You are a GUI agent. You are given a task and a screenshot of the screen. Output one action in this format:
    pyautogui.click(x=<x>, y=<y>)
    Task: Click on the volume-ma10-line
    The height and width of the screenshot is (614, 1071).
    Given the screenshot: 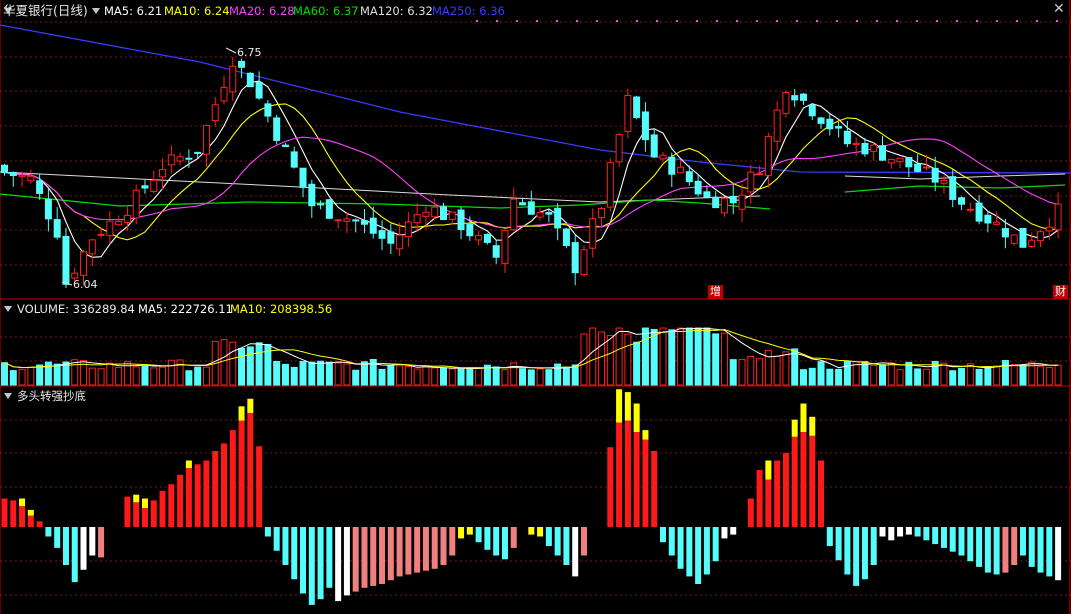 What is the action you would take?
    pyautogui.click(x=531, y=348)
    